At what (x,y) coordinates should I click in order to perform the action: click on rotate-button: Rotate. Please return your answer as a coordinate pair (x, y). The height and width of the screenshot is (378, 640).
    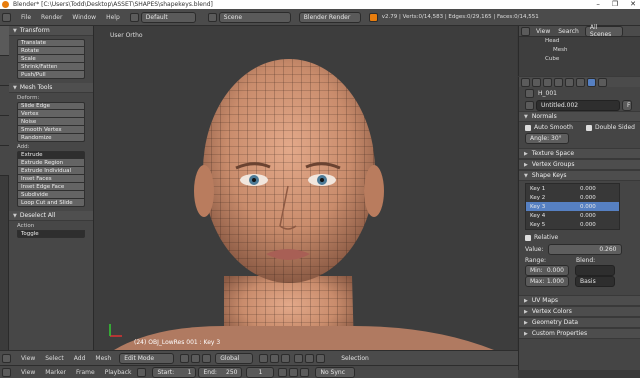
    Looking at the image, I should click on (51, 51).